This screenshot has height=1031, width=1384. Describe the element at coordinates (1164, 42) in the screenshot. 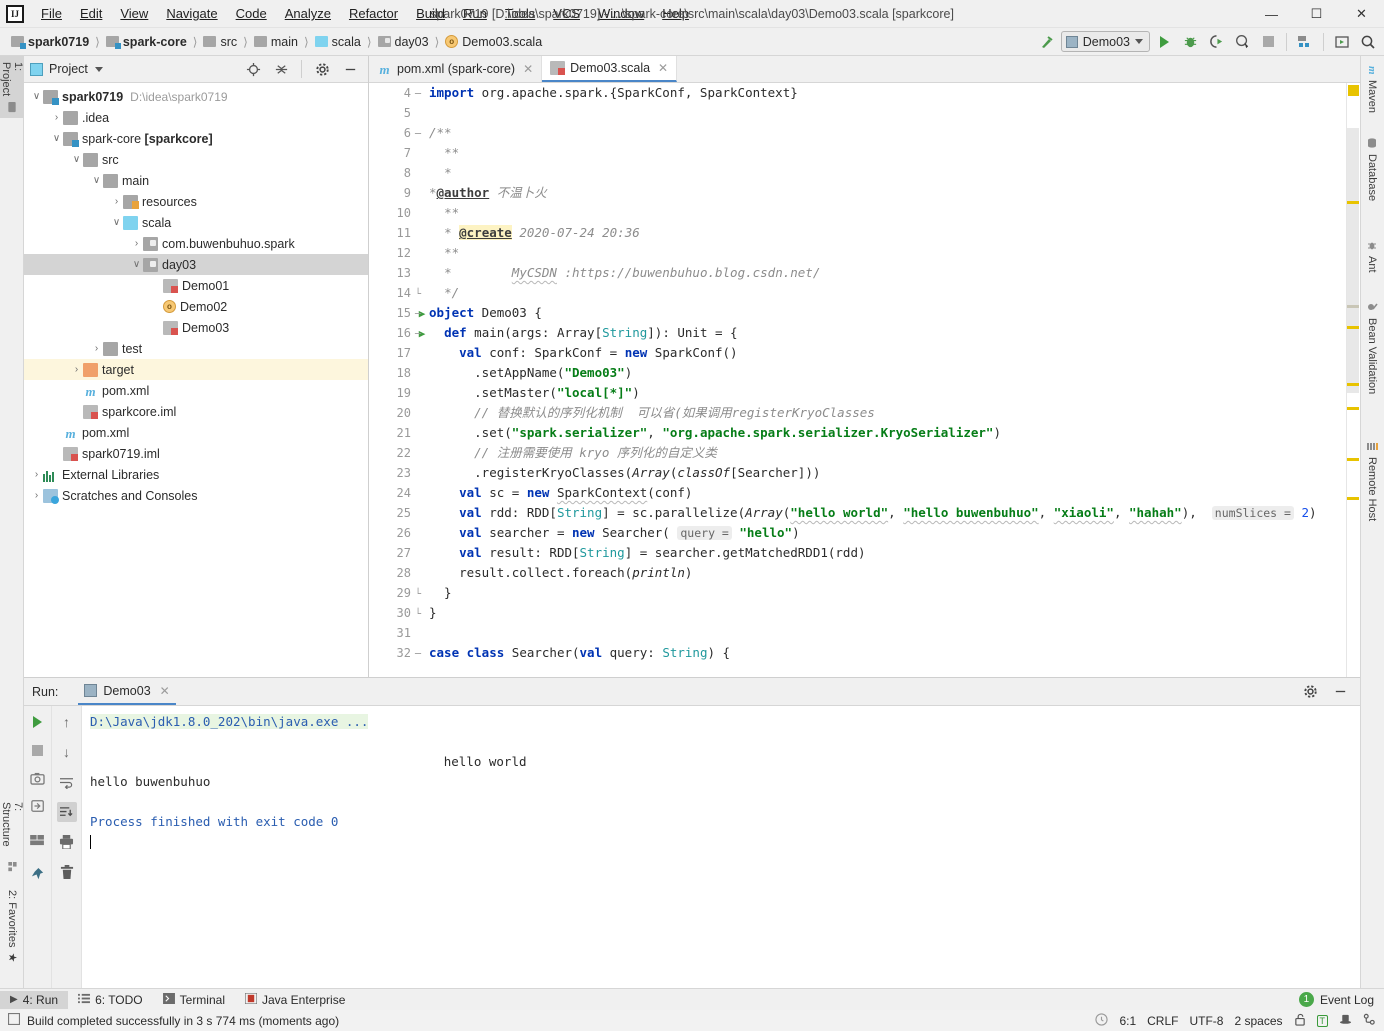

I see `run-icon` at that location.